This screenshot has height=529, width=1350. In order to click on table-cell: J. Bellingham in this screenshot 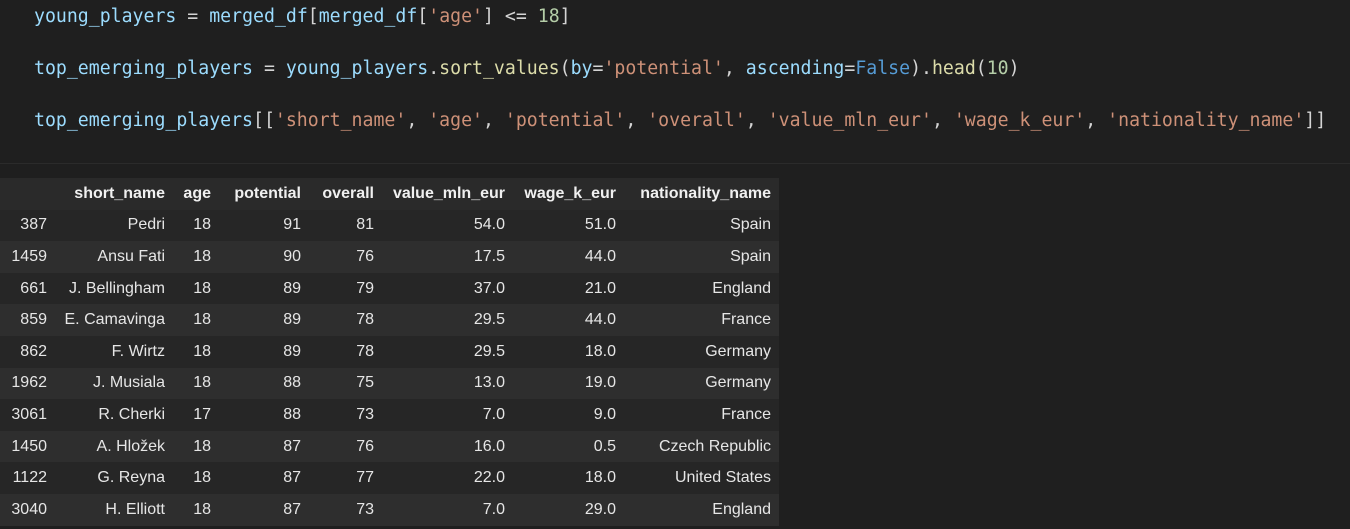, I will do `click(114, 288)`.